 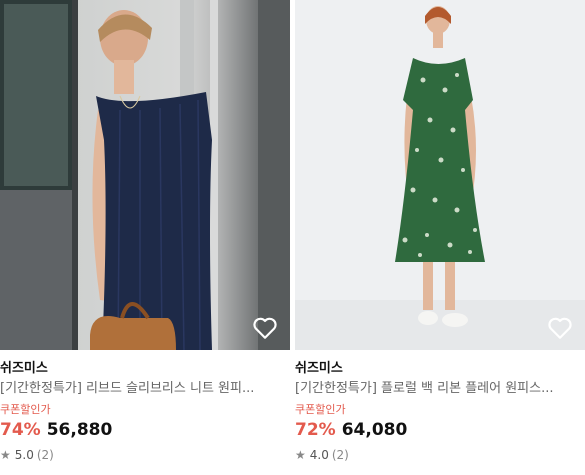 What do you see at coordinates (20, 430) in the screenshot?
I see `discount-rate: 74%` at bounding box center [20, 430].